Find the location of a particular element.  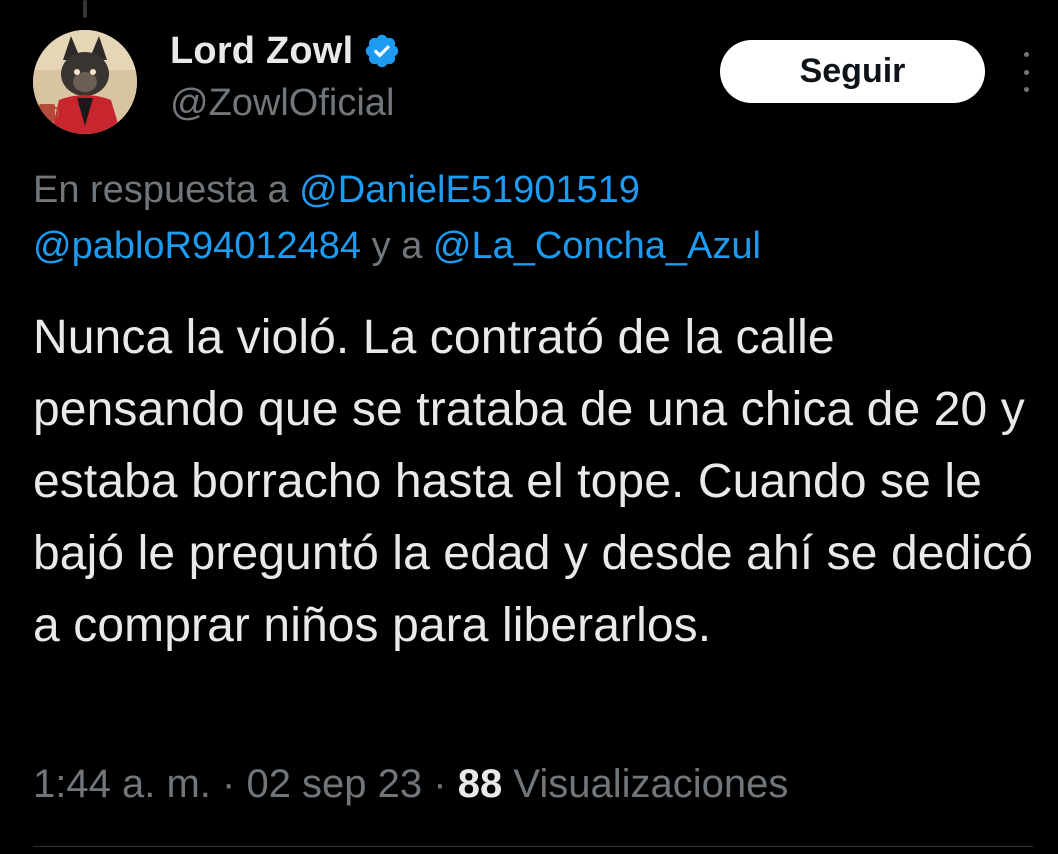

avatar is located at coordinates (85, 82).